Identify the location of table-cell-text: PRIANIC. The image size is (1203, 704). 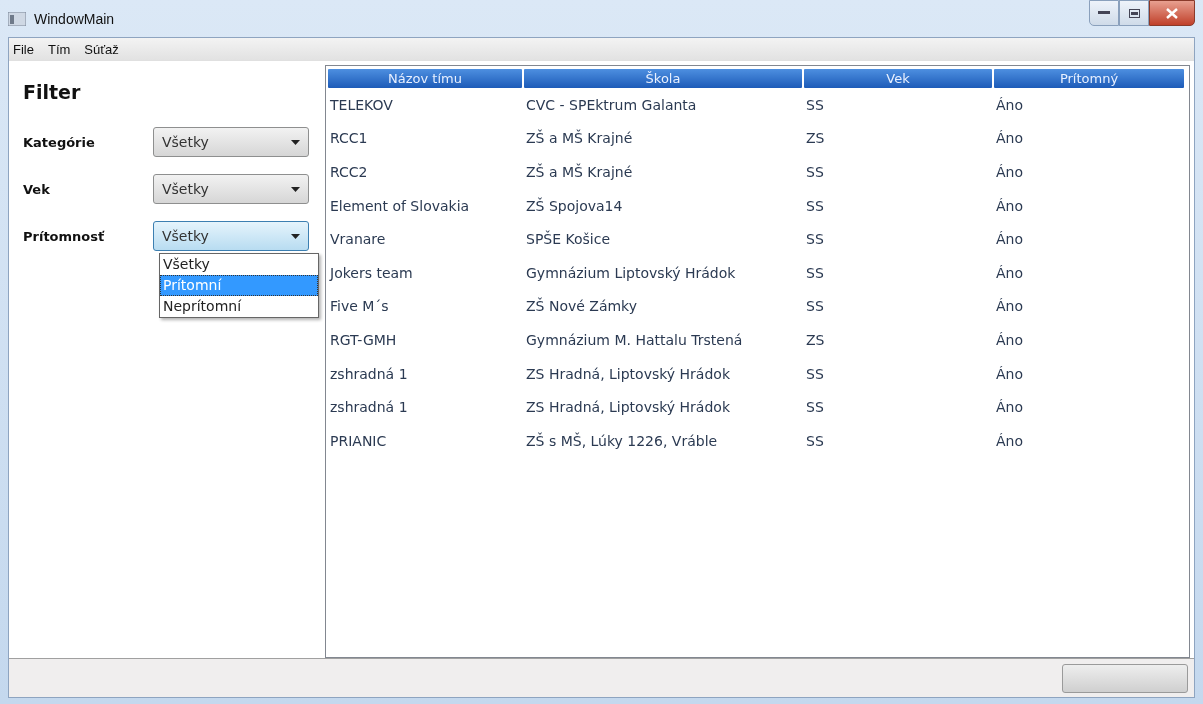
(358, 441).